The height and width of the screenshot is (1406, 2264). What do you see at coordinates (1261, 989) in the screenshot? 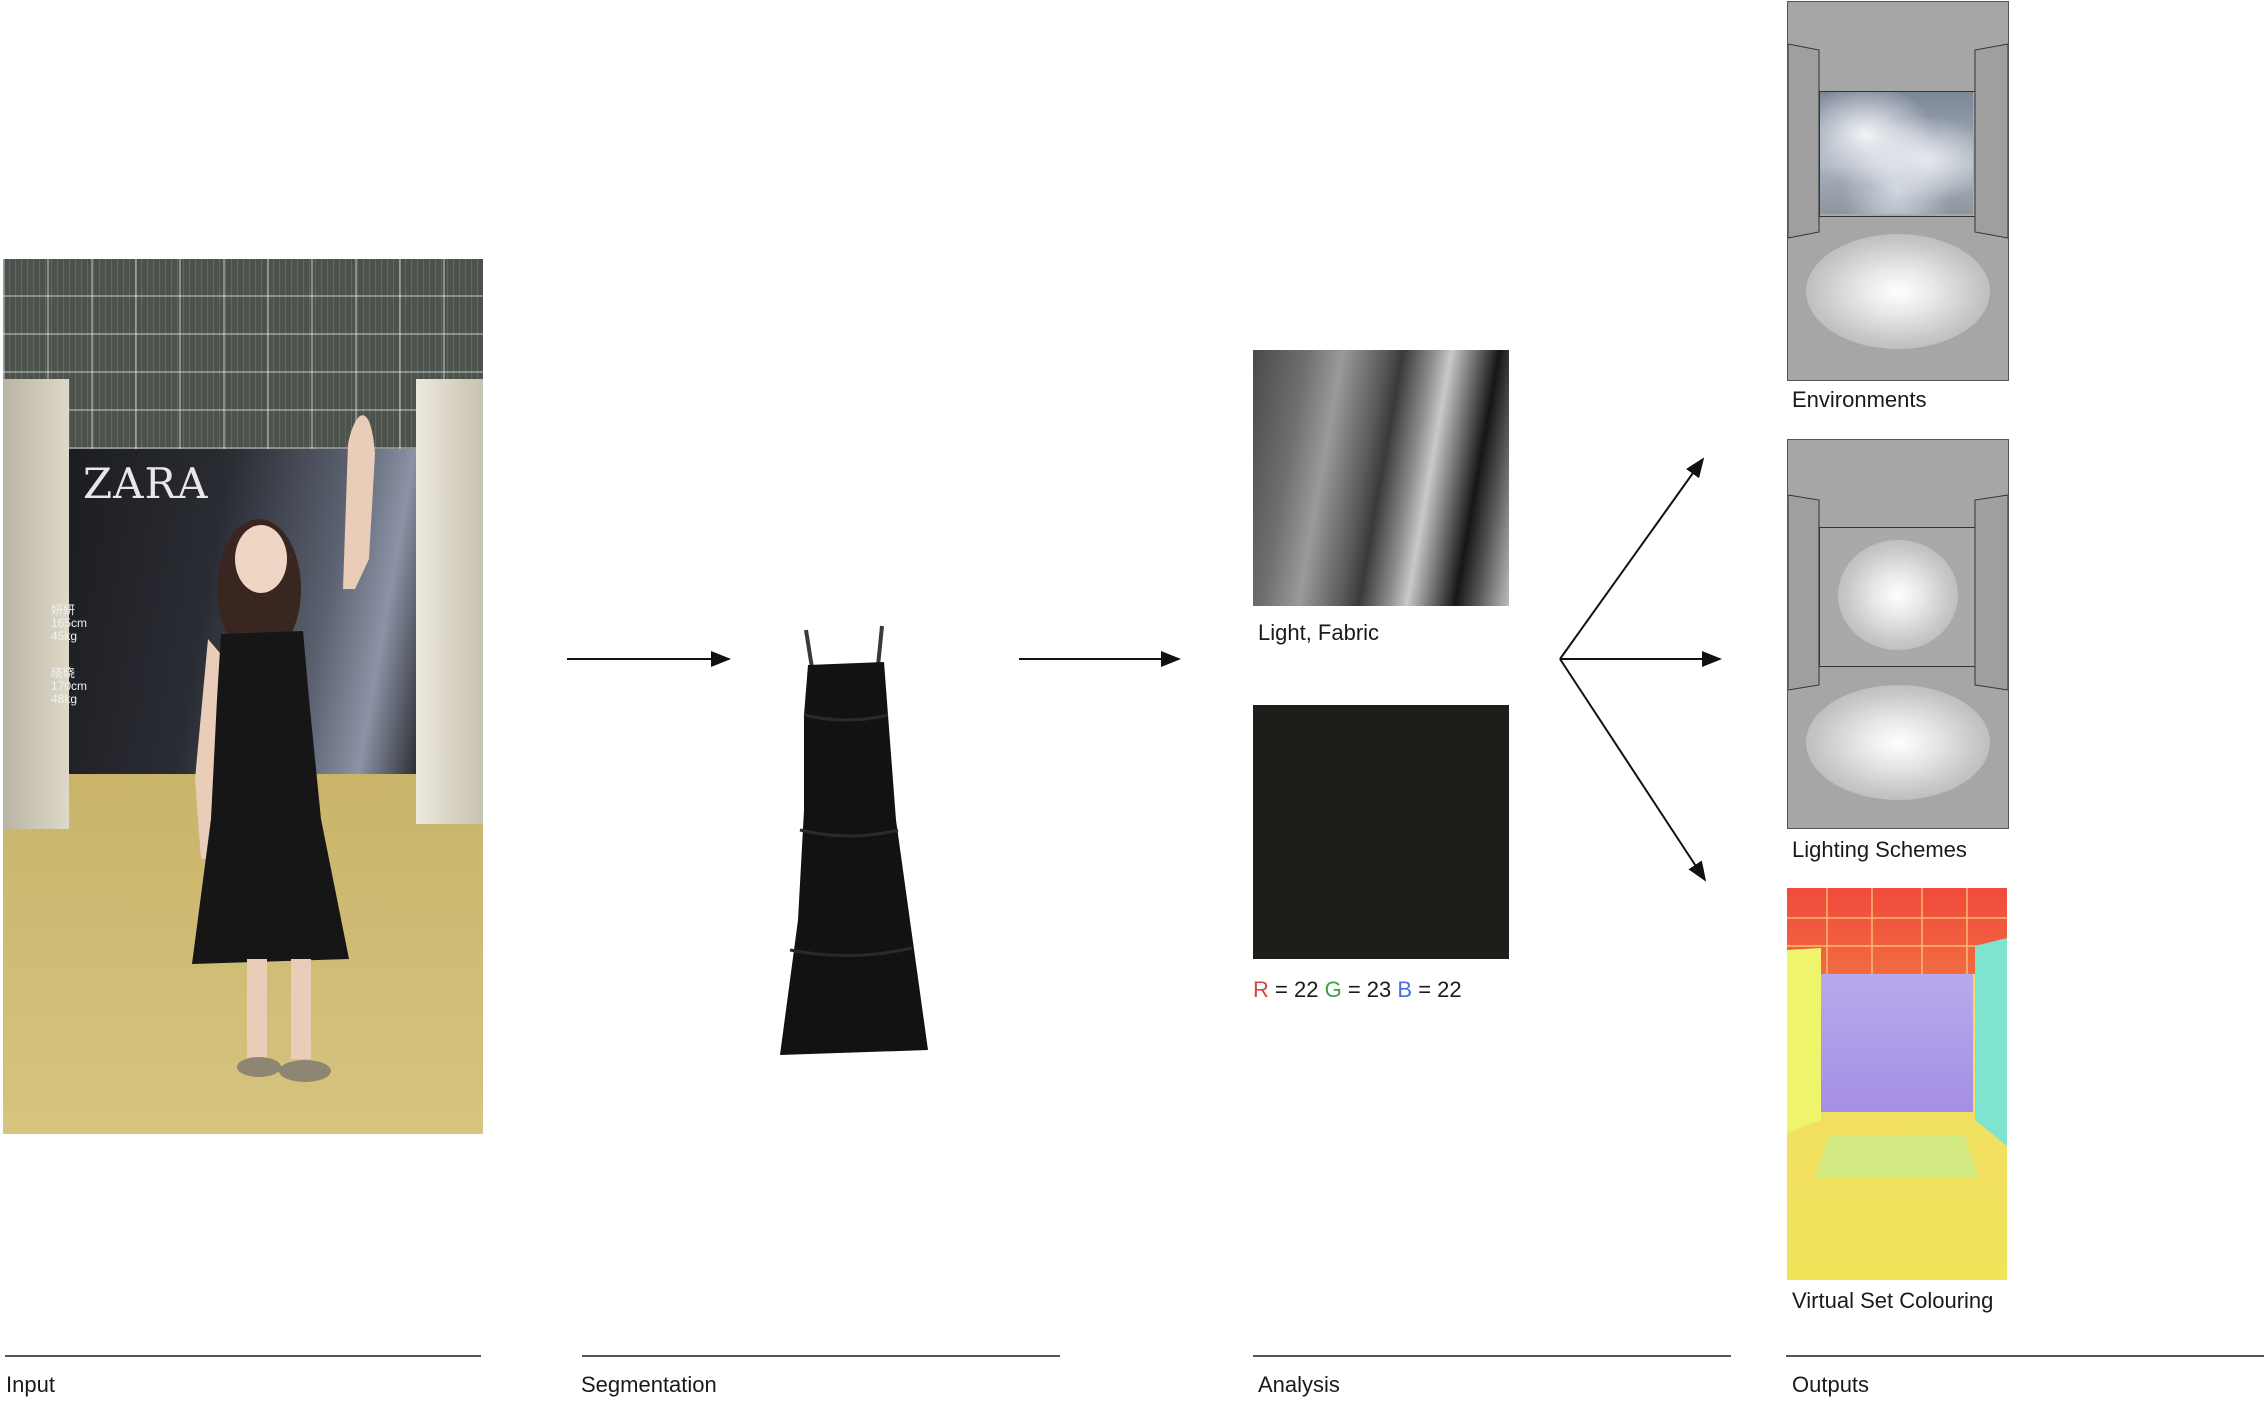
I see `r-letter: R` at bounding box center [1261, 989].